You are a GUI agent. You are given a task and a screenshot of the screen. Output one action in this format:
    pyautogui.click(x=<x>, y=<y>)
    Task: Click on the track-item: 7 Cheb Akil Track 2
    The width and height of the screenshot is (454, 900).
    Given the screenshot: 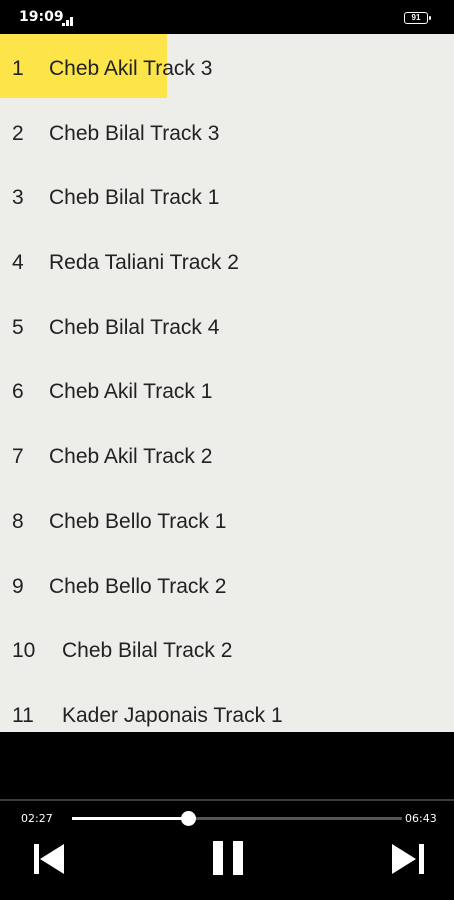 What is the action you would take?
    pyautogui.click(x=227, y=454)
    